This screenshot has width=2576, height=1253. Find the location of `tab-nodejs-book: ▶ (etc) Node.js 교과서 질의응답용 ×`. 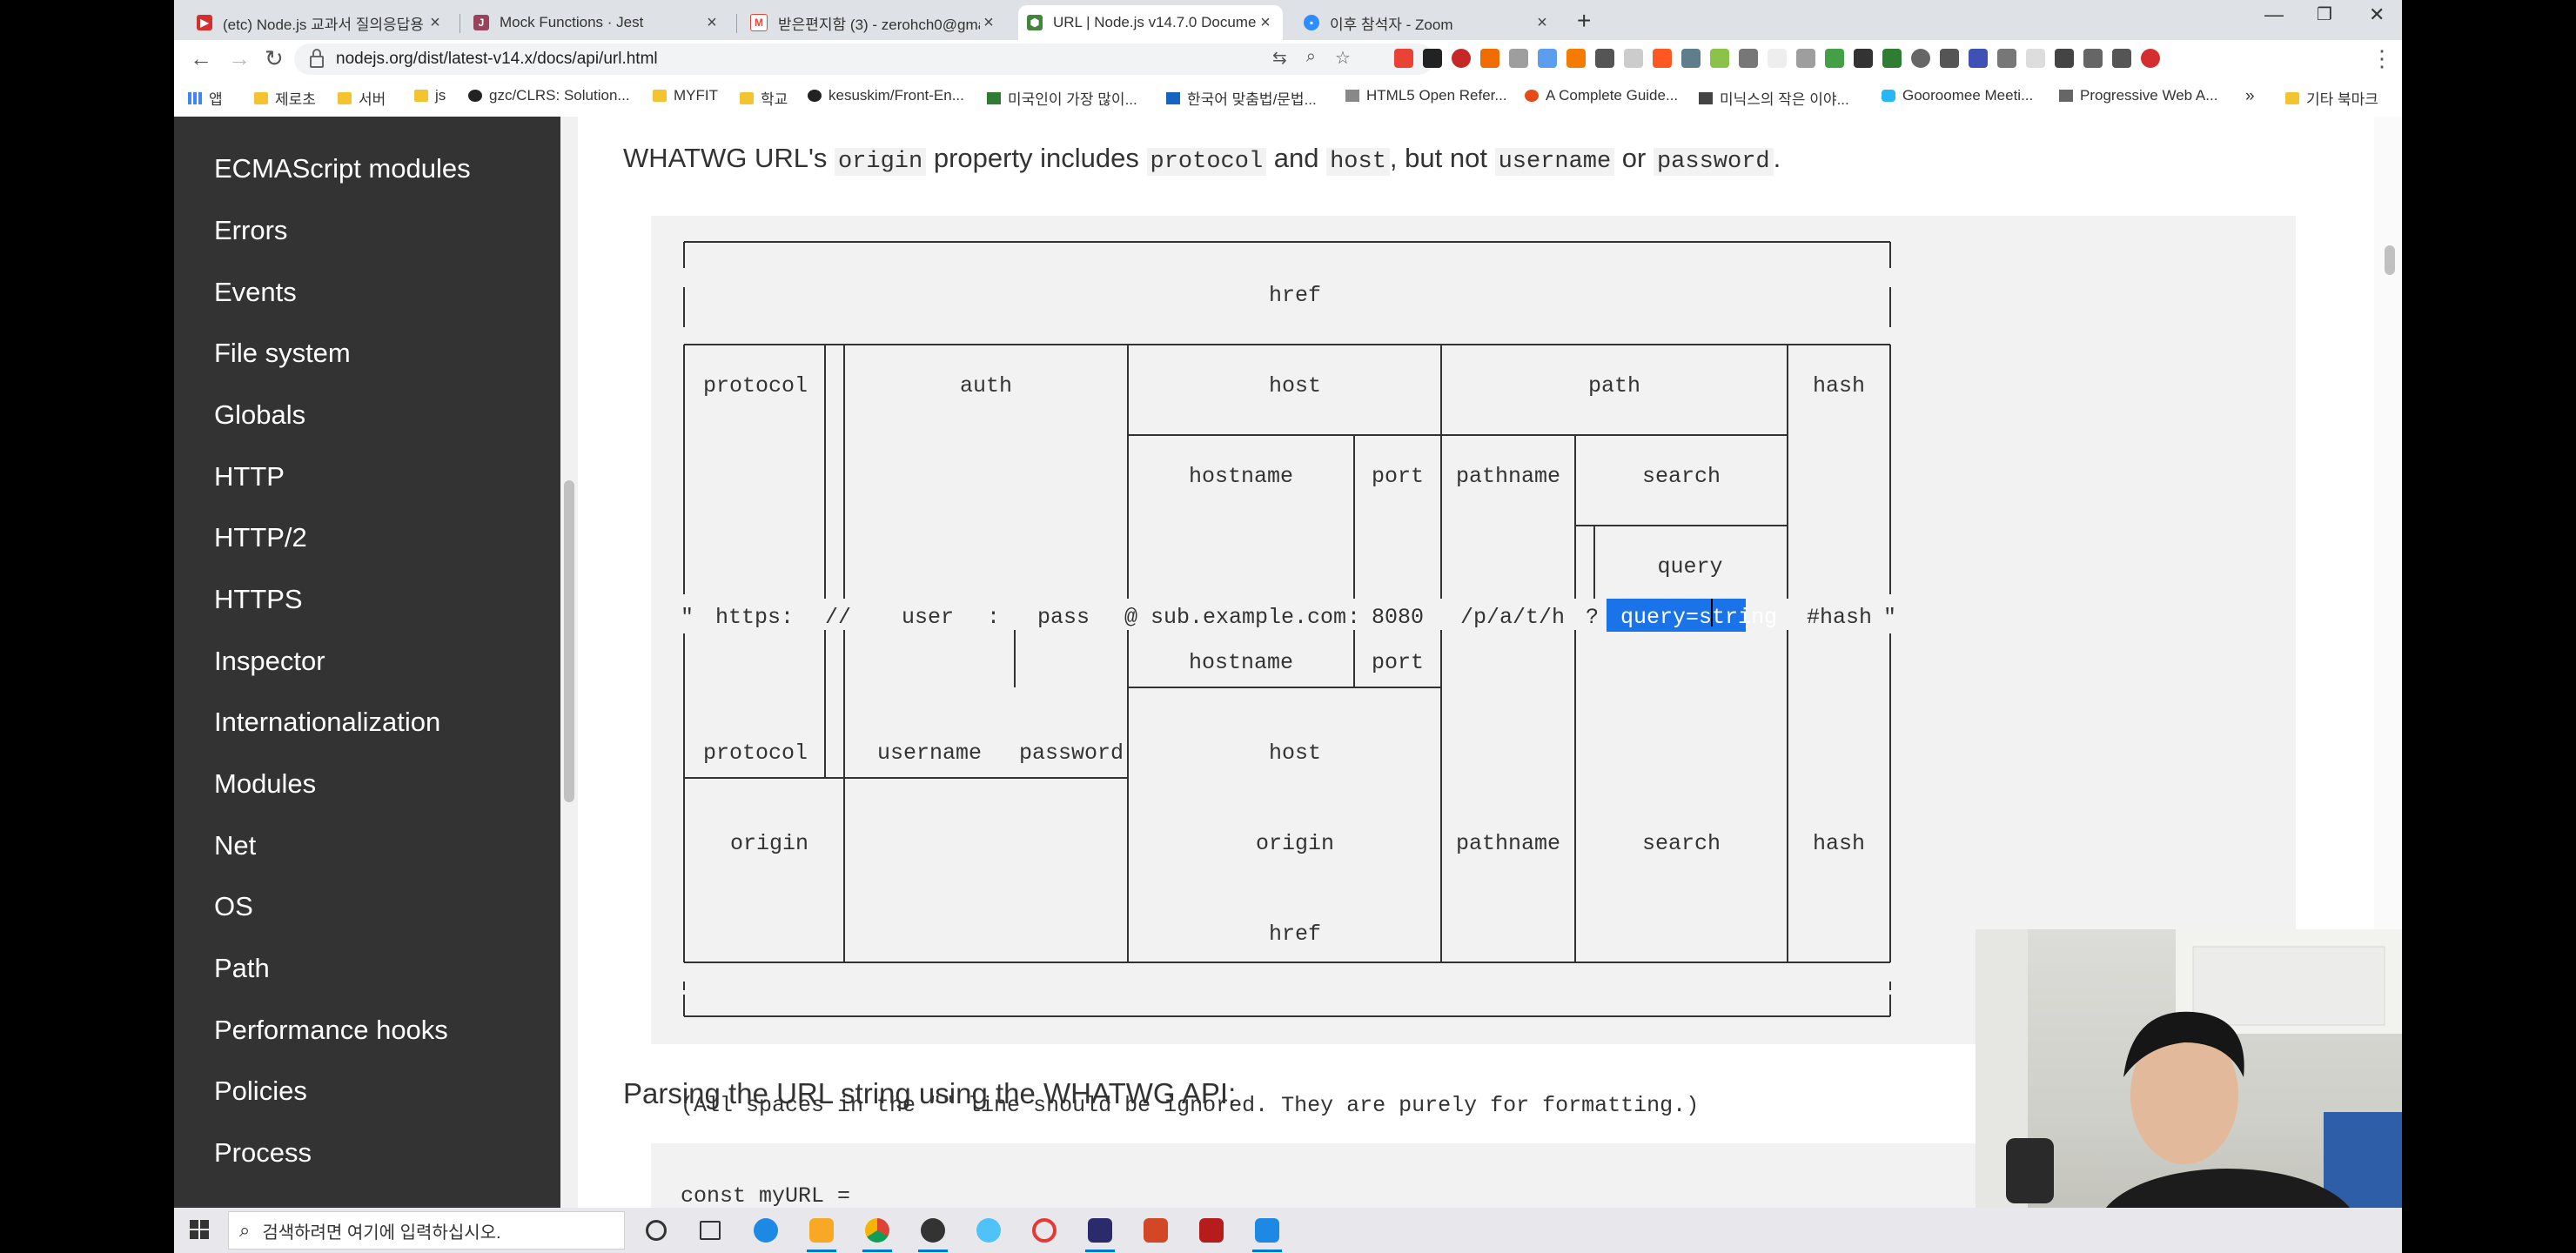

tab-nodejs-book: ▶ (etc) Node.js 교과서 질의응답용 × is located at coordinates (320, 22).